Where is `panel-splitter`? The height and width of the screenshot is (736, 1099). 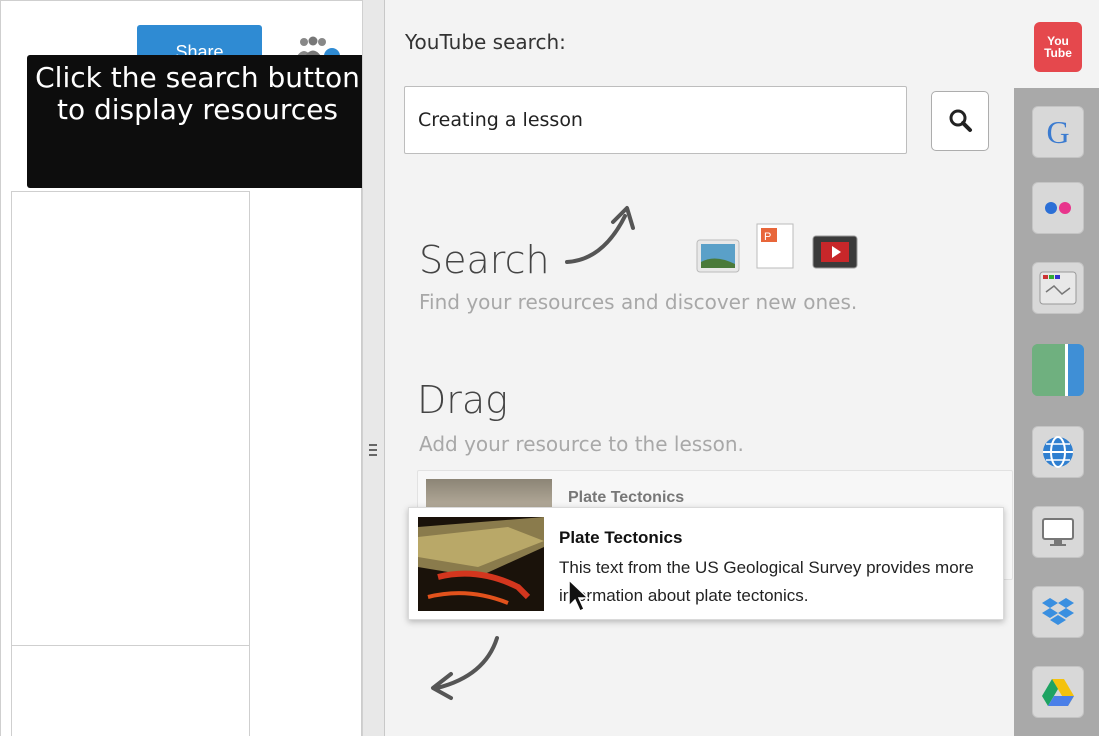 panel-splitter is located at coordinates (373, 368).